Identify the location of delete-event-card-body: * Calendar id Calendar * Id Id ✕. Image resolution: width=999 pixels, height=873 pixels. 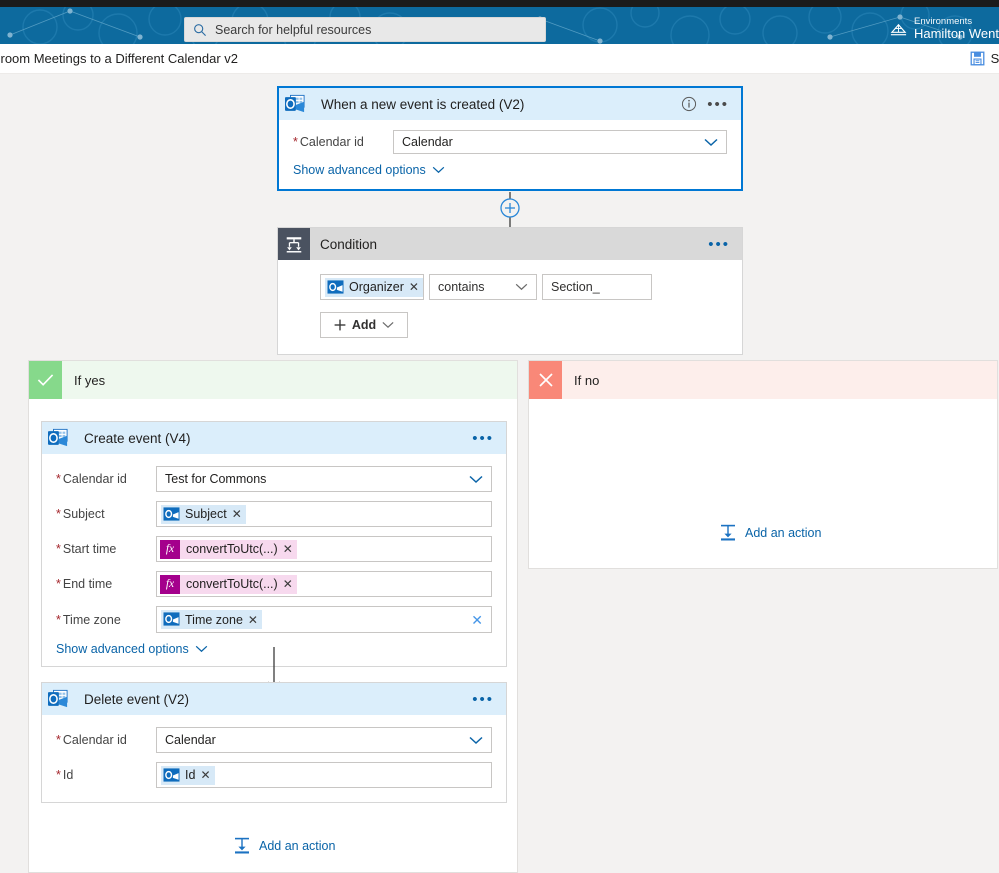
(274, 758).